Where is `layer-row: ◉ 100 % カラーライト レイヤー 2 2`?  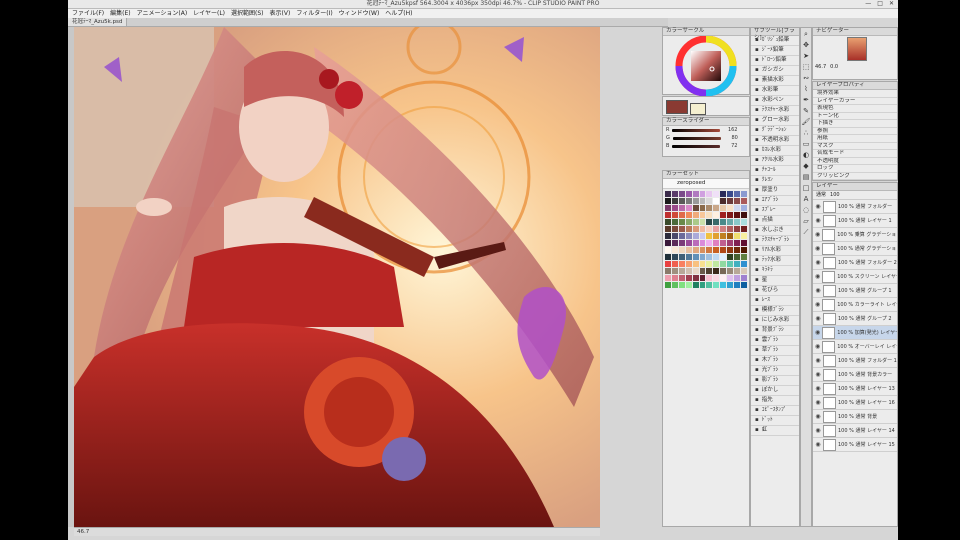
layer-row: ◉ 100 % カラーライト レイヤー 2 2 is located at coordinates (855, 305).